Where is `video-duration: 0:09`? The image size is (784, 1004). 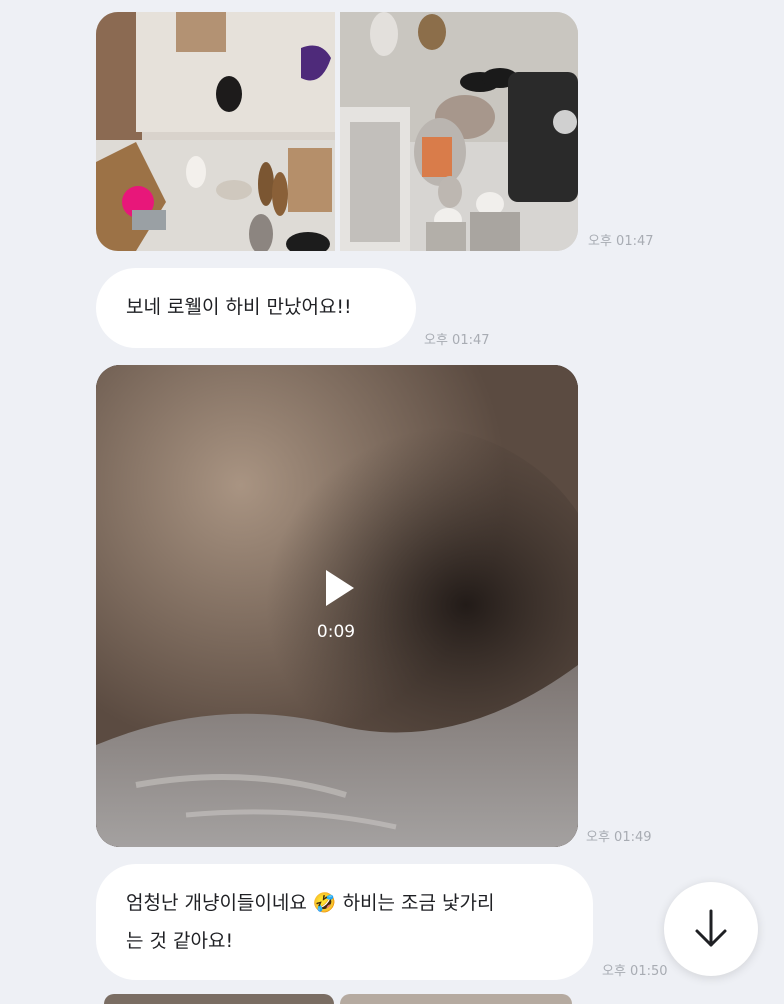
video-duration: 0:09 is located at coordinates (336, 632).